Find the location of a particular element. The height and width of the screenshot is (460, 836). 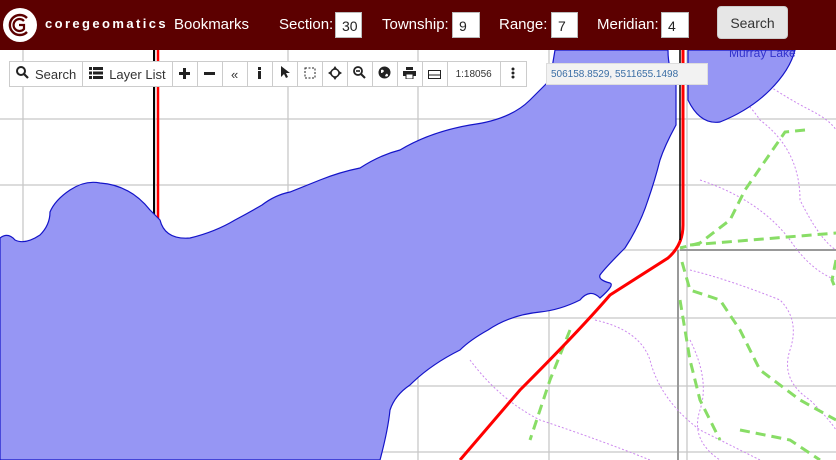

print-icon is located at coordinates (410, 74).